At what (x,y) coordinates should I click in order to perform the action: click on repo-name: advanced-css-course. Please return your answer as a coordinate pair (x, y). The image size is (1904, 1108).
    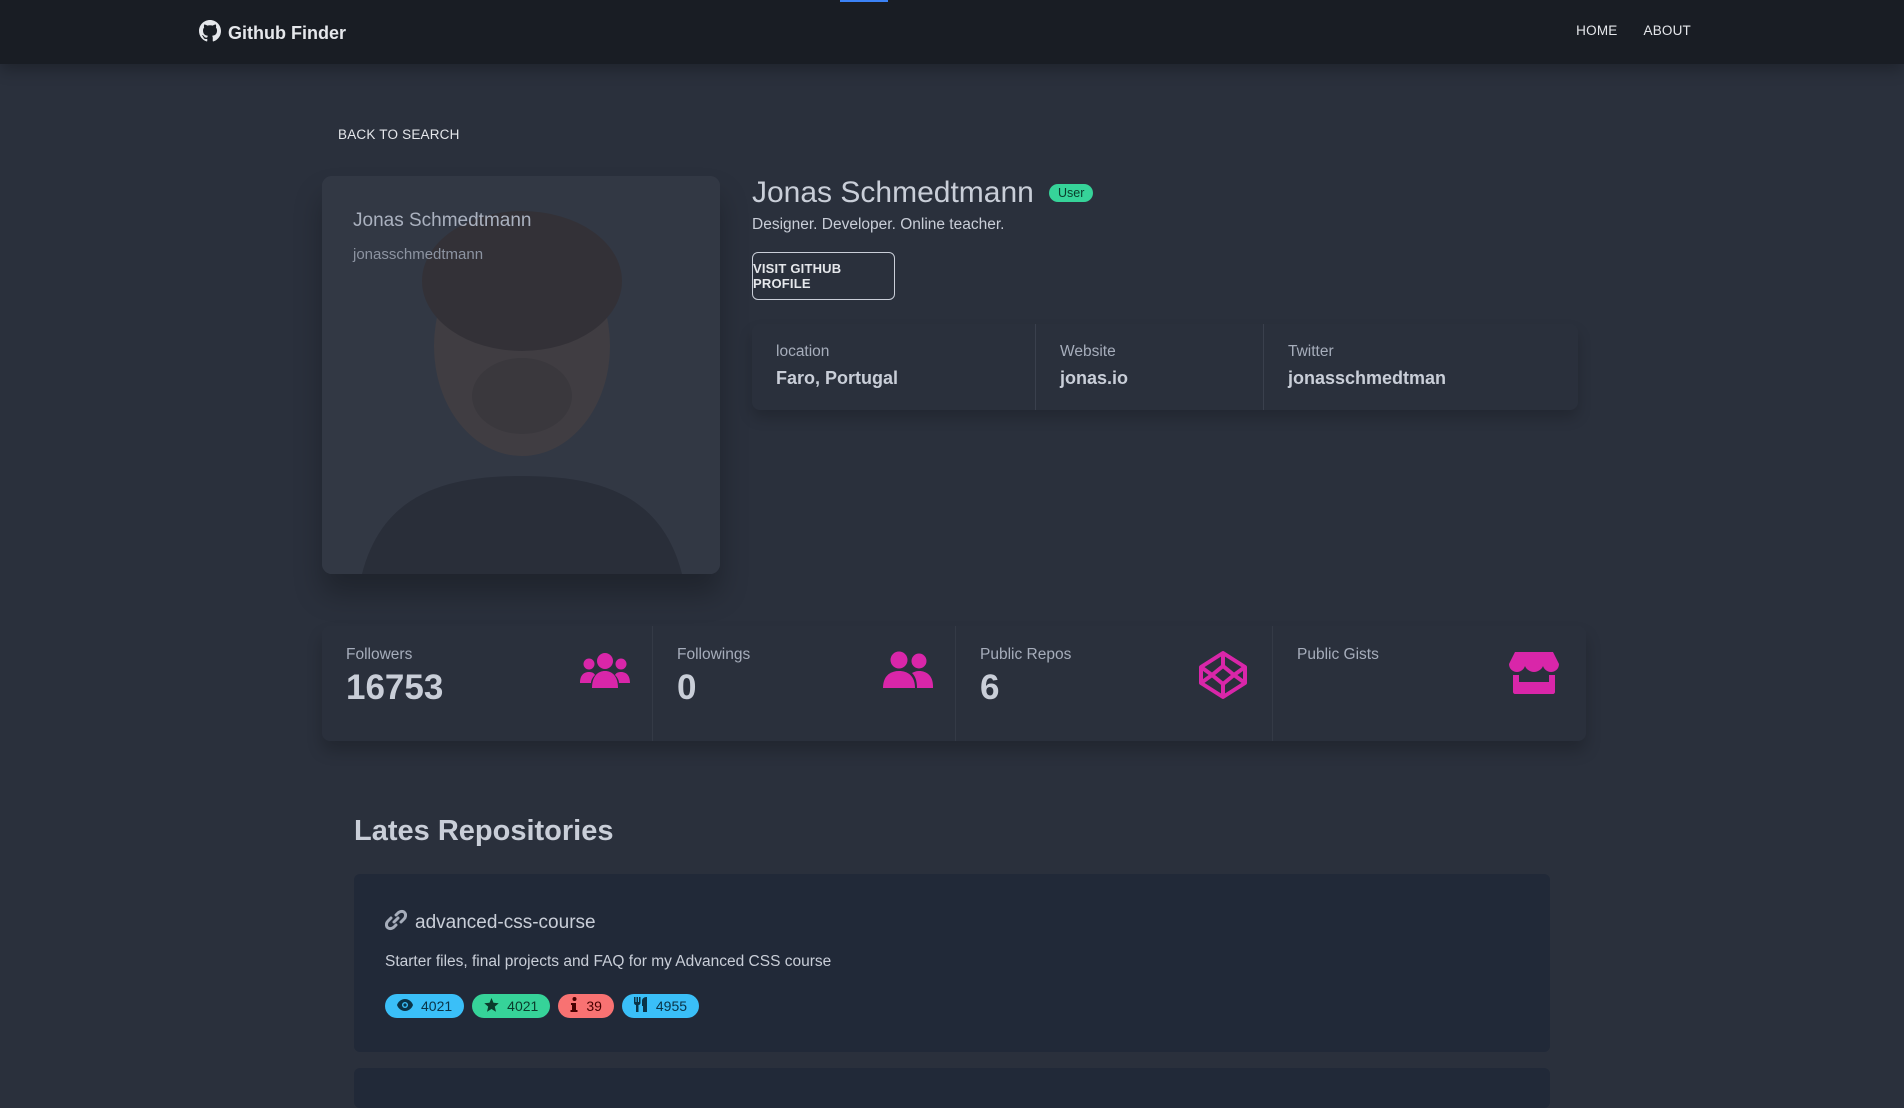
    Looking at the image, I should click on (505, 922).